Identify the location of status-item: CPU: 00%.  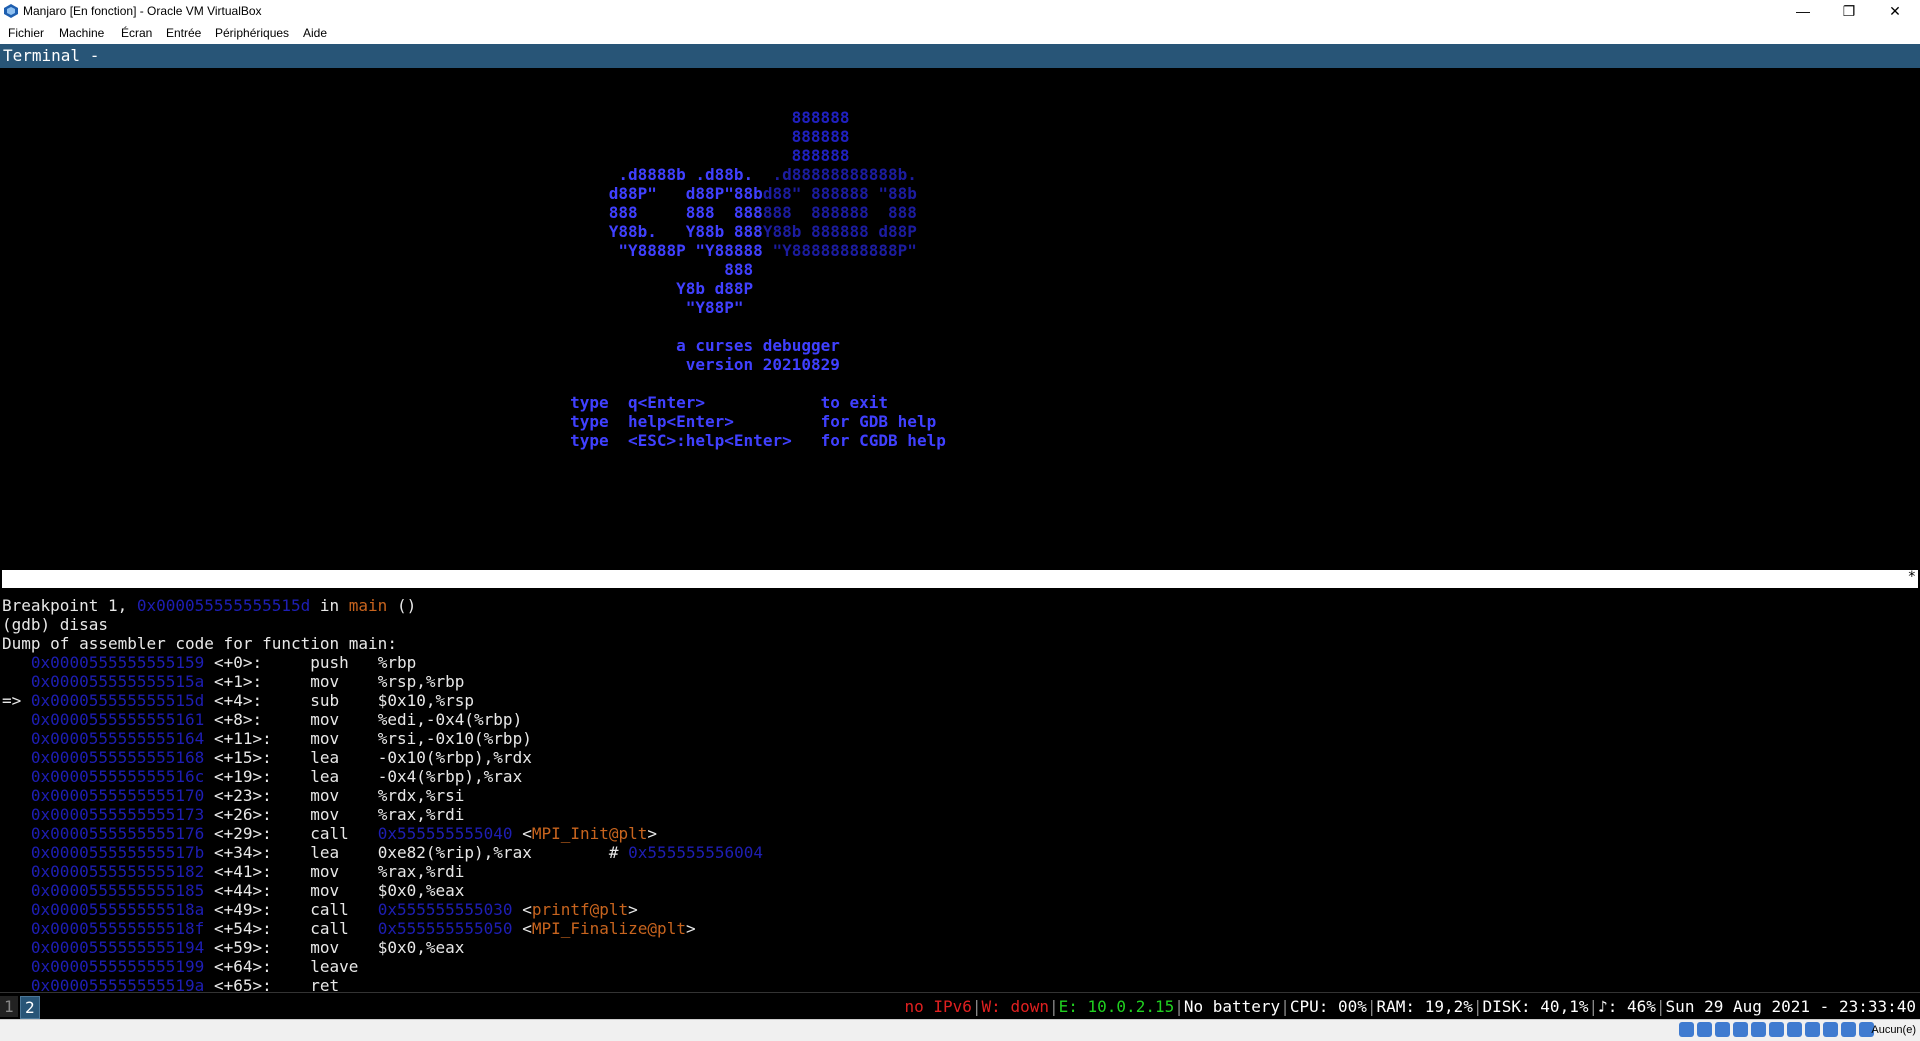
(1328, 1006).